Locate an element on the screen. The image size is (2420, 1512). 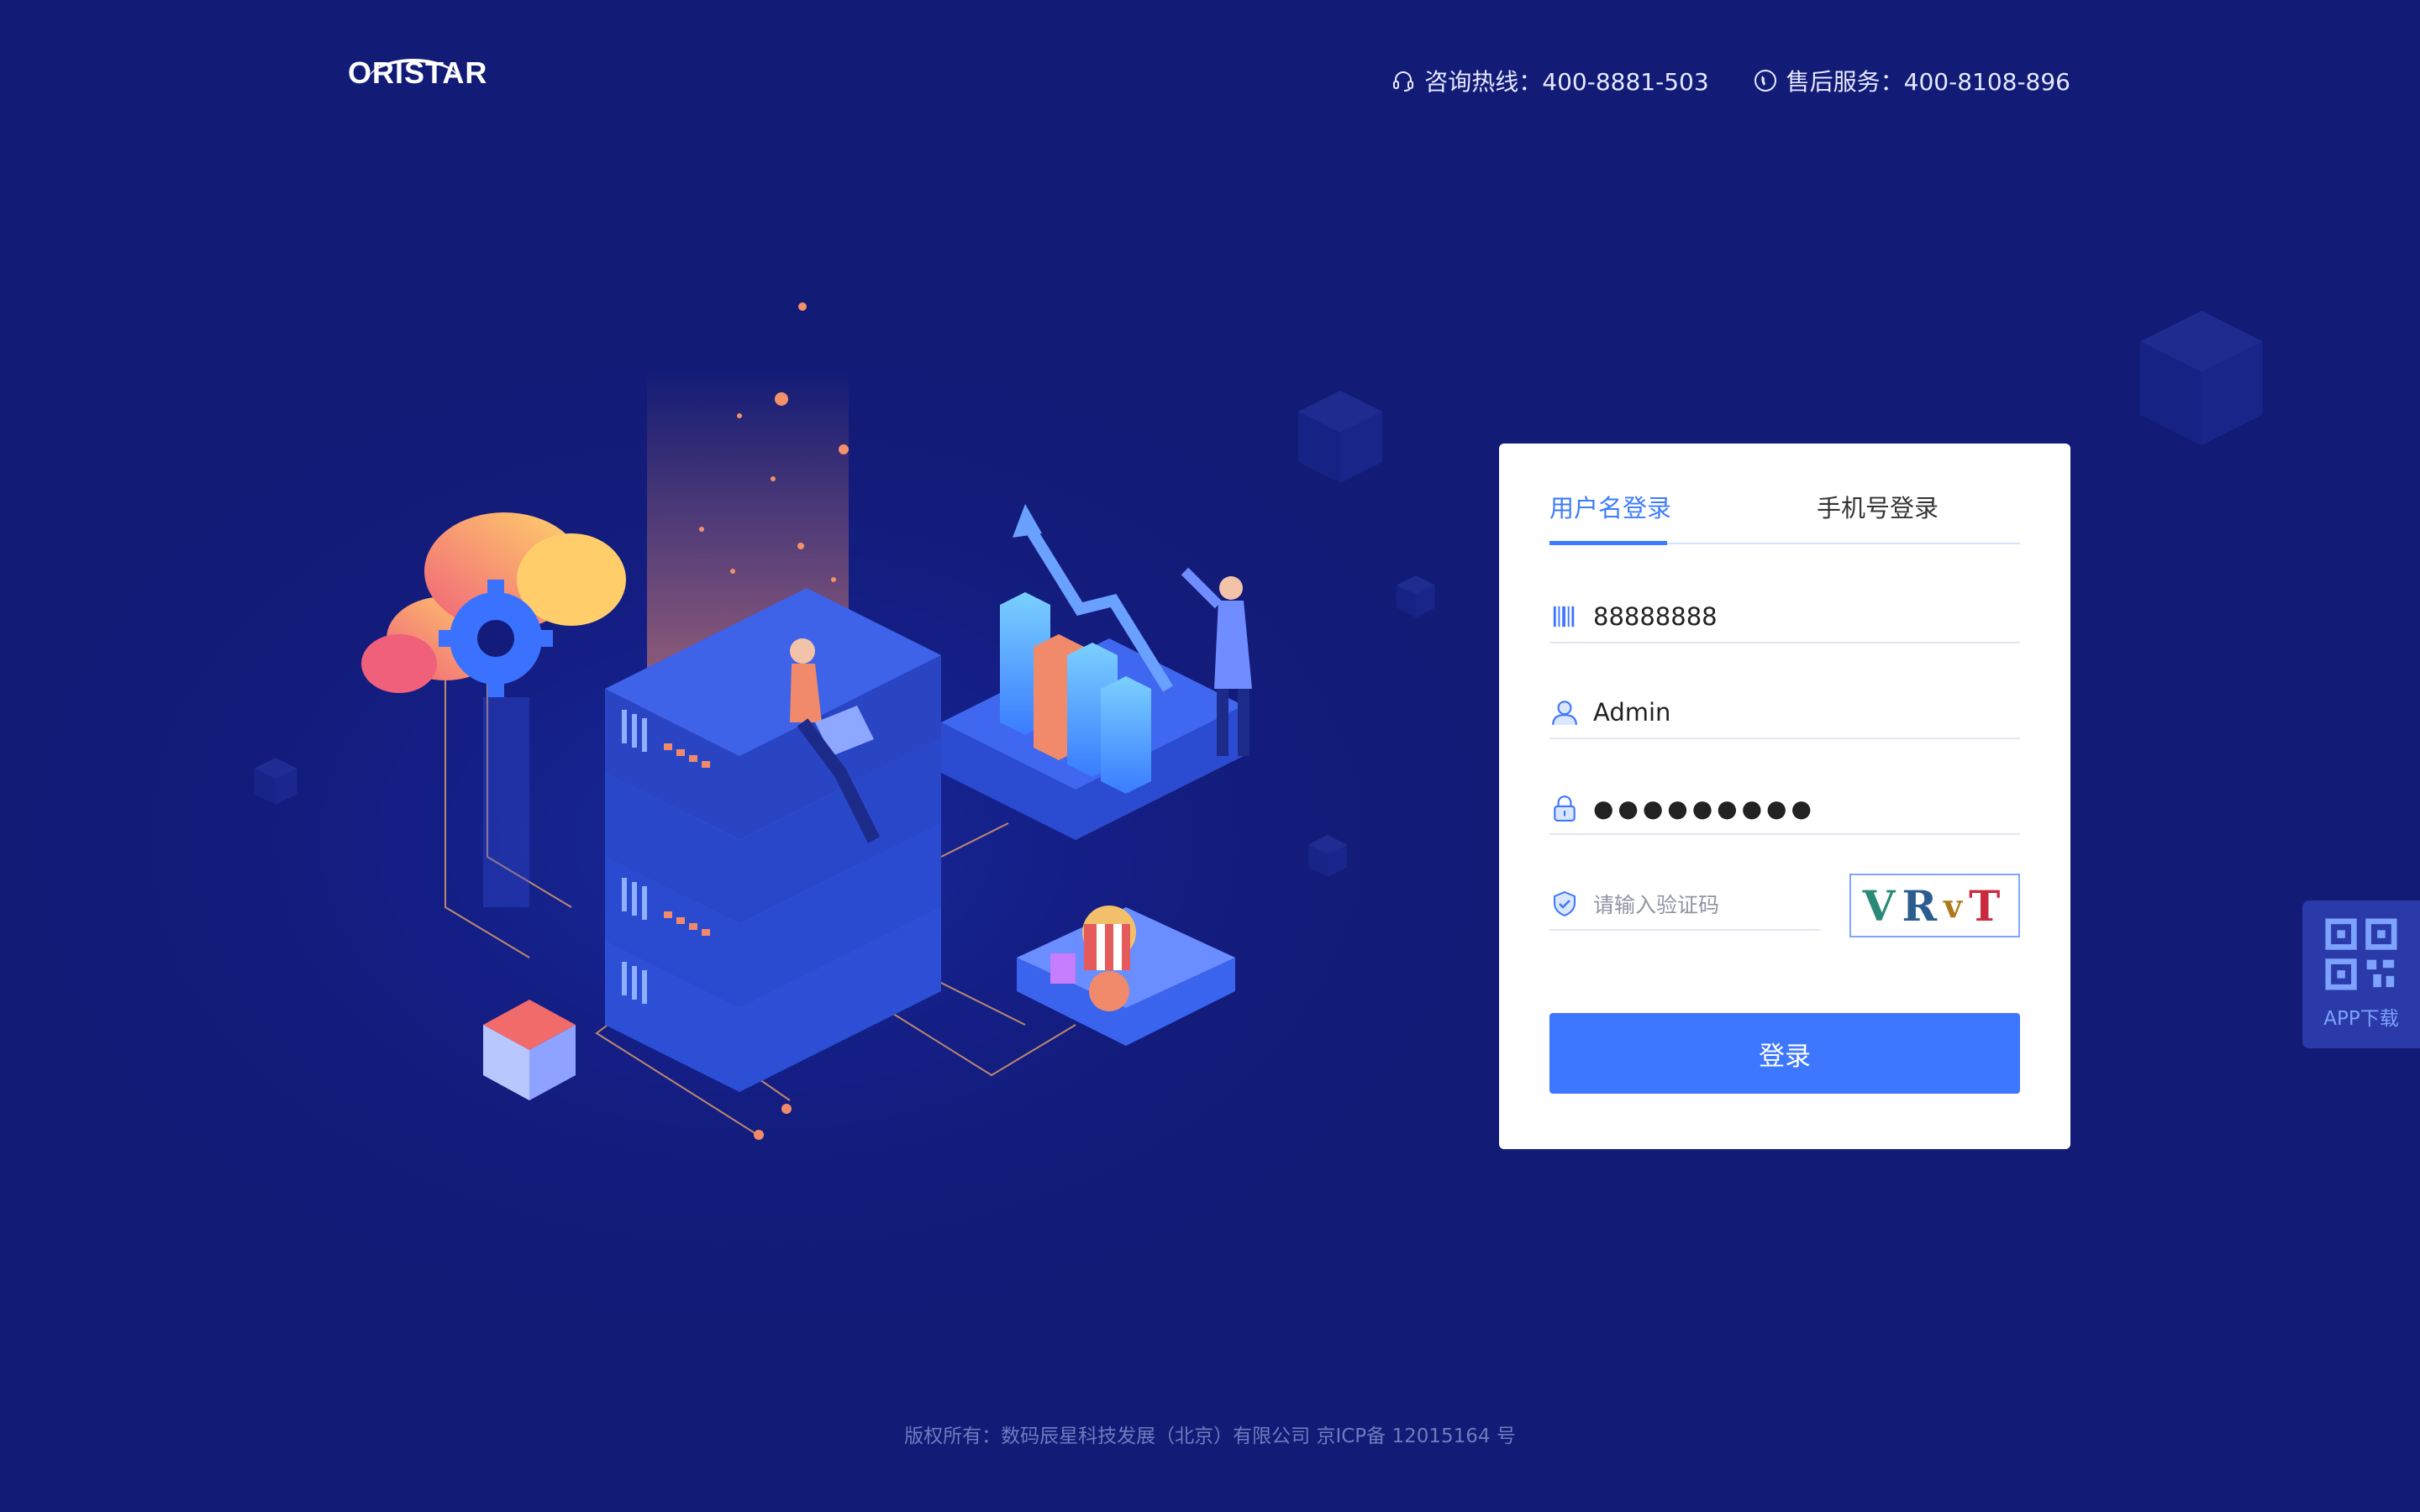
app-download-panel: APP下载 is located at coordinates (2361, 974).